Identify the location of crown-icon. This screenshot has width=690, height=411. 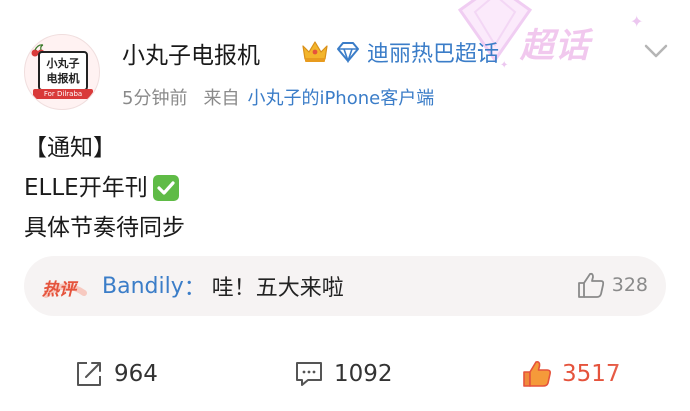
(315, 51).